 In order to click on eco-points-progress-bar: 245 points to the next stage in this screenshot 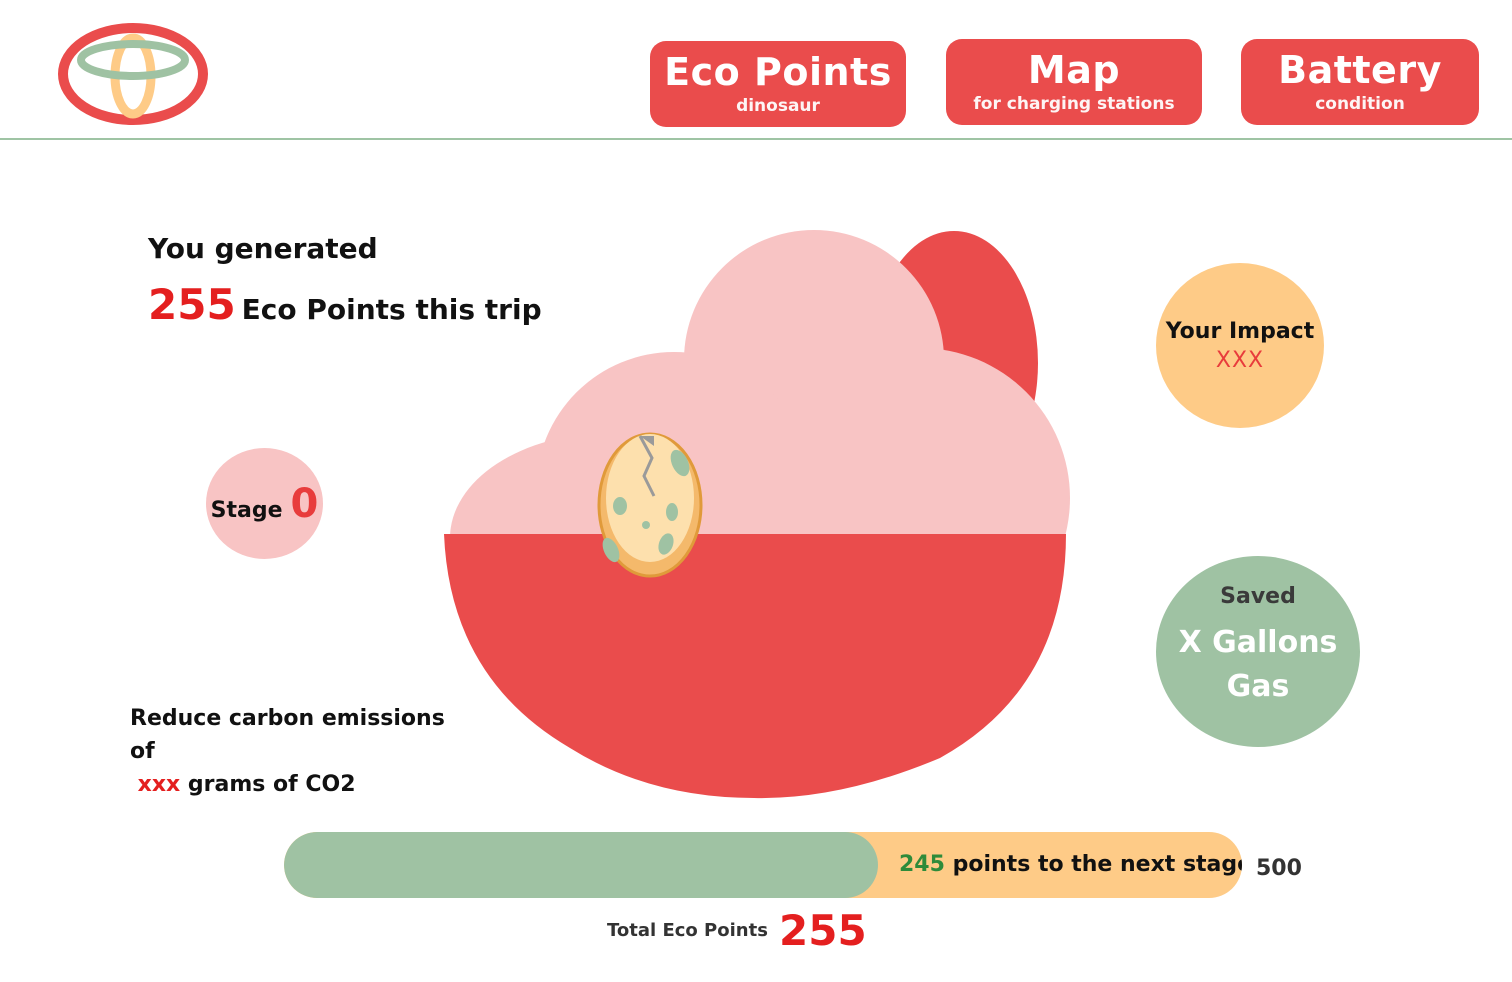, I will do `click(763, 865)`.